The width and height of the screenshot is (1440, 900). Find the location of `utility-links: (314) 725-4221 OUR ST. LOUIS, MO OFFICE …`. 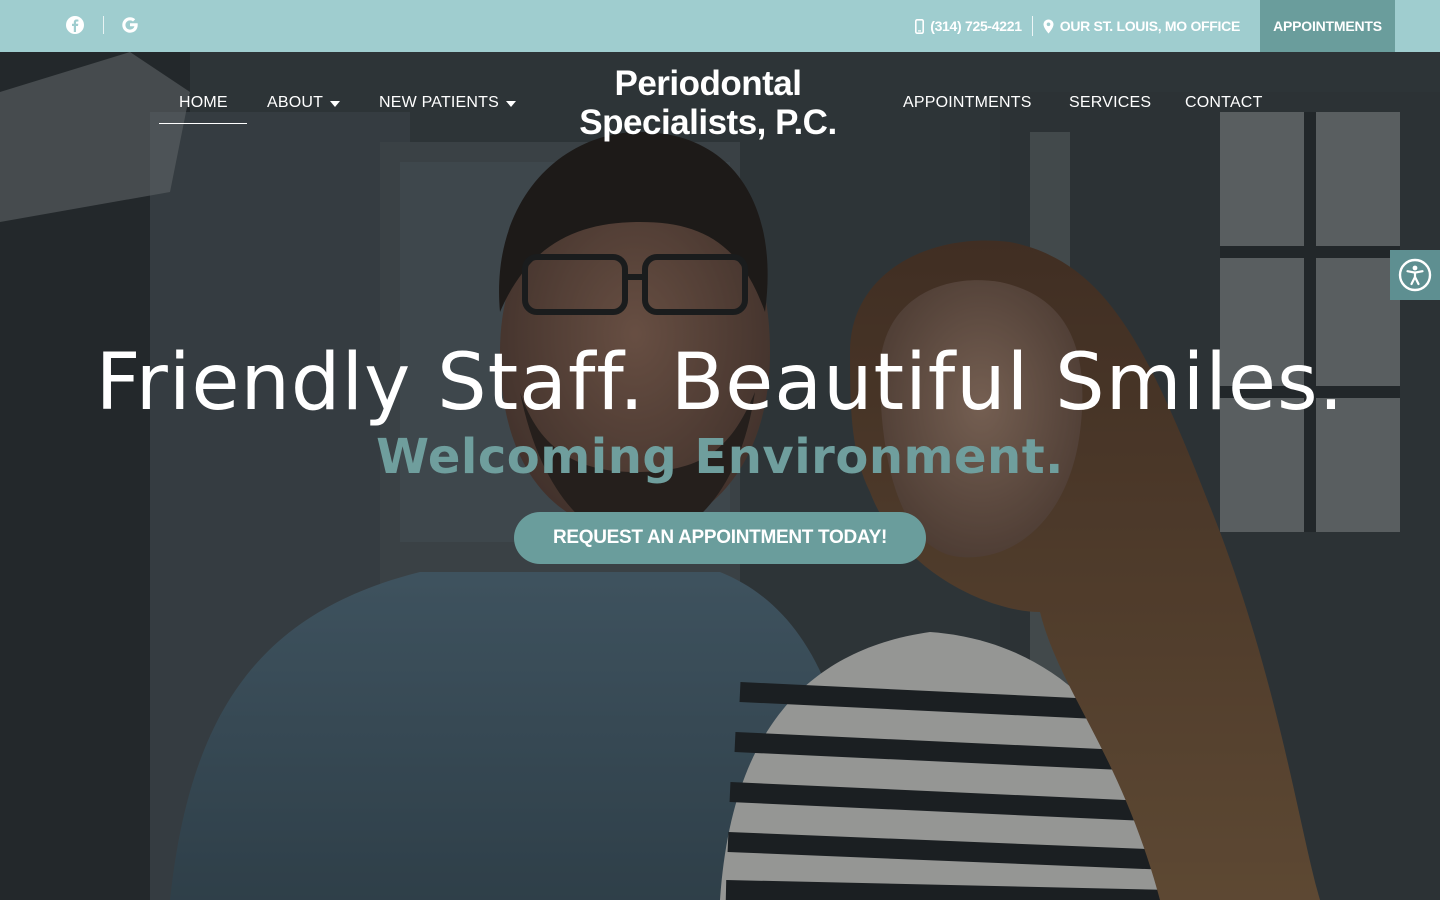

utility-links: (314) 725-4221 OUR ST. LOUIS, MO OFFICE … is located at coordinates (1155, 26).